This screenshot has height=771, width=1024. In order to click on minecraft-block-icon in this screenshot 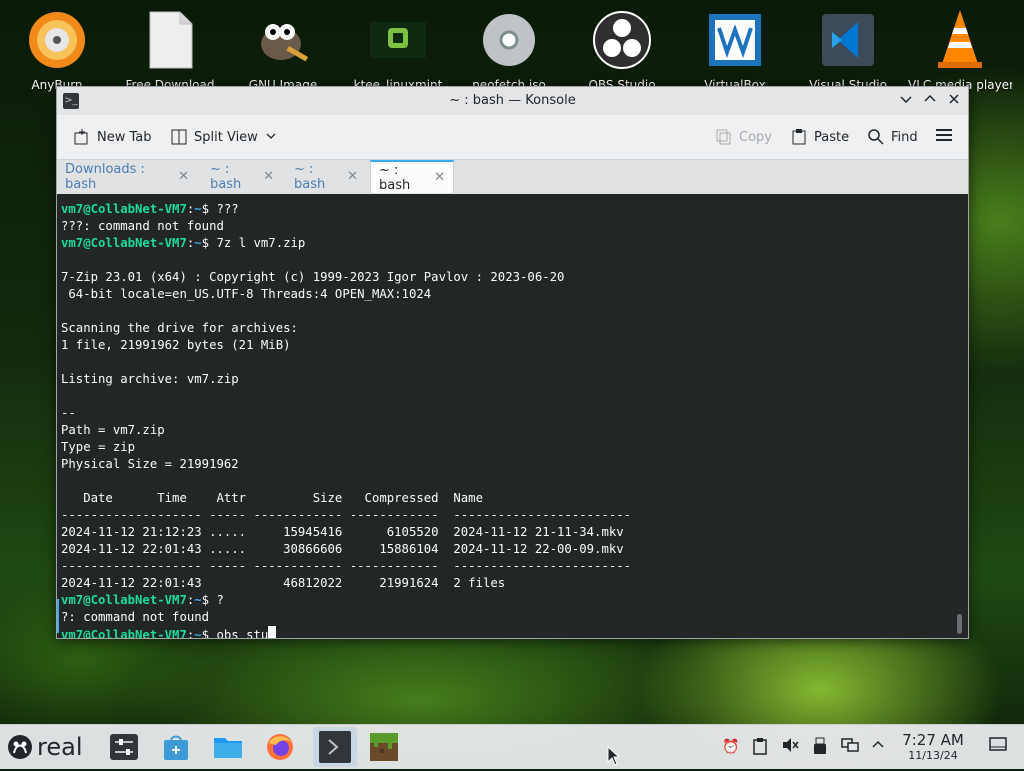, I will do `click(384, 747)`.